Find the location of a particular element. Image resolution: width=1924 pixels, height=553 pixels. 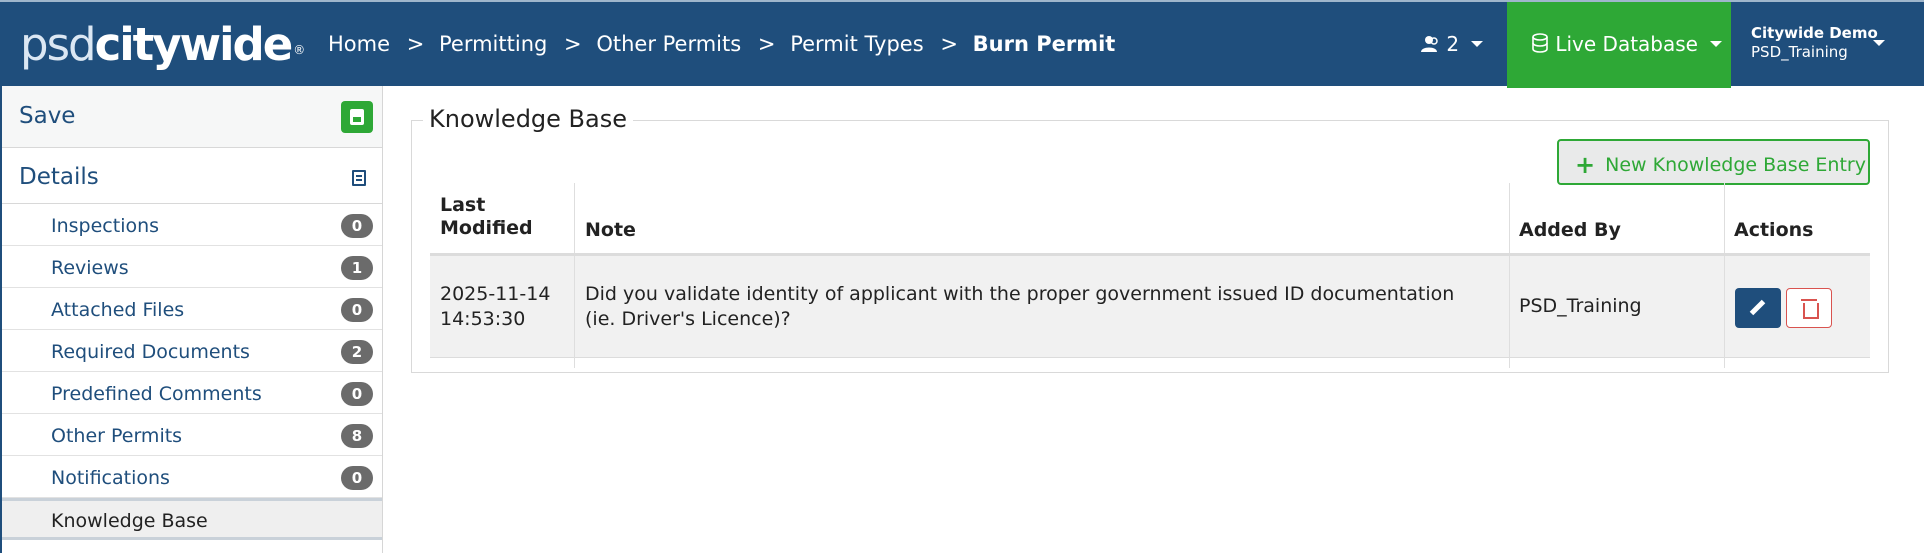

sidebar-item-knowledge-base: Knowledge Base is located at coordinates (192, 519).